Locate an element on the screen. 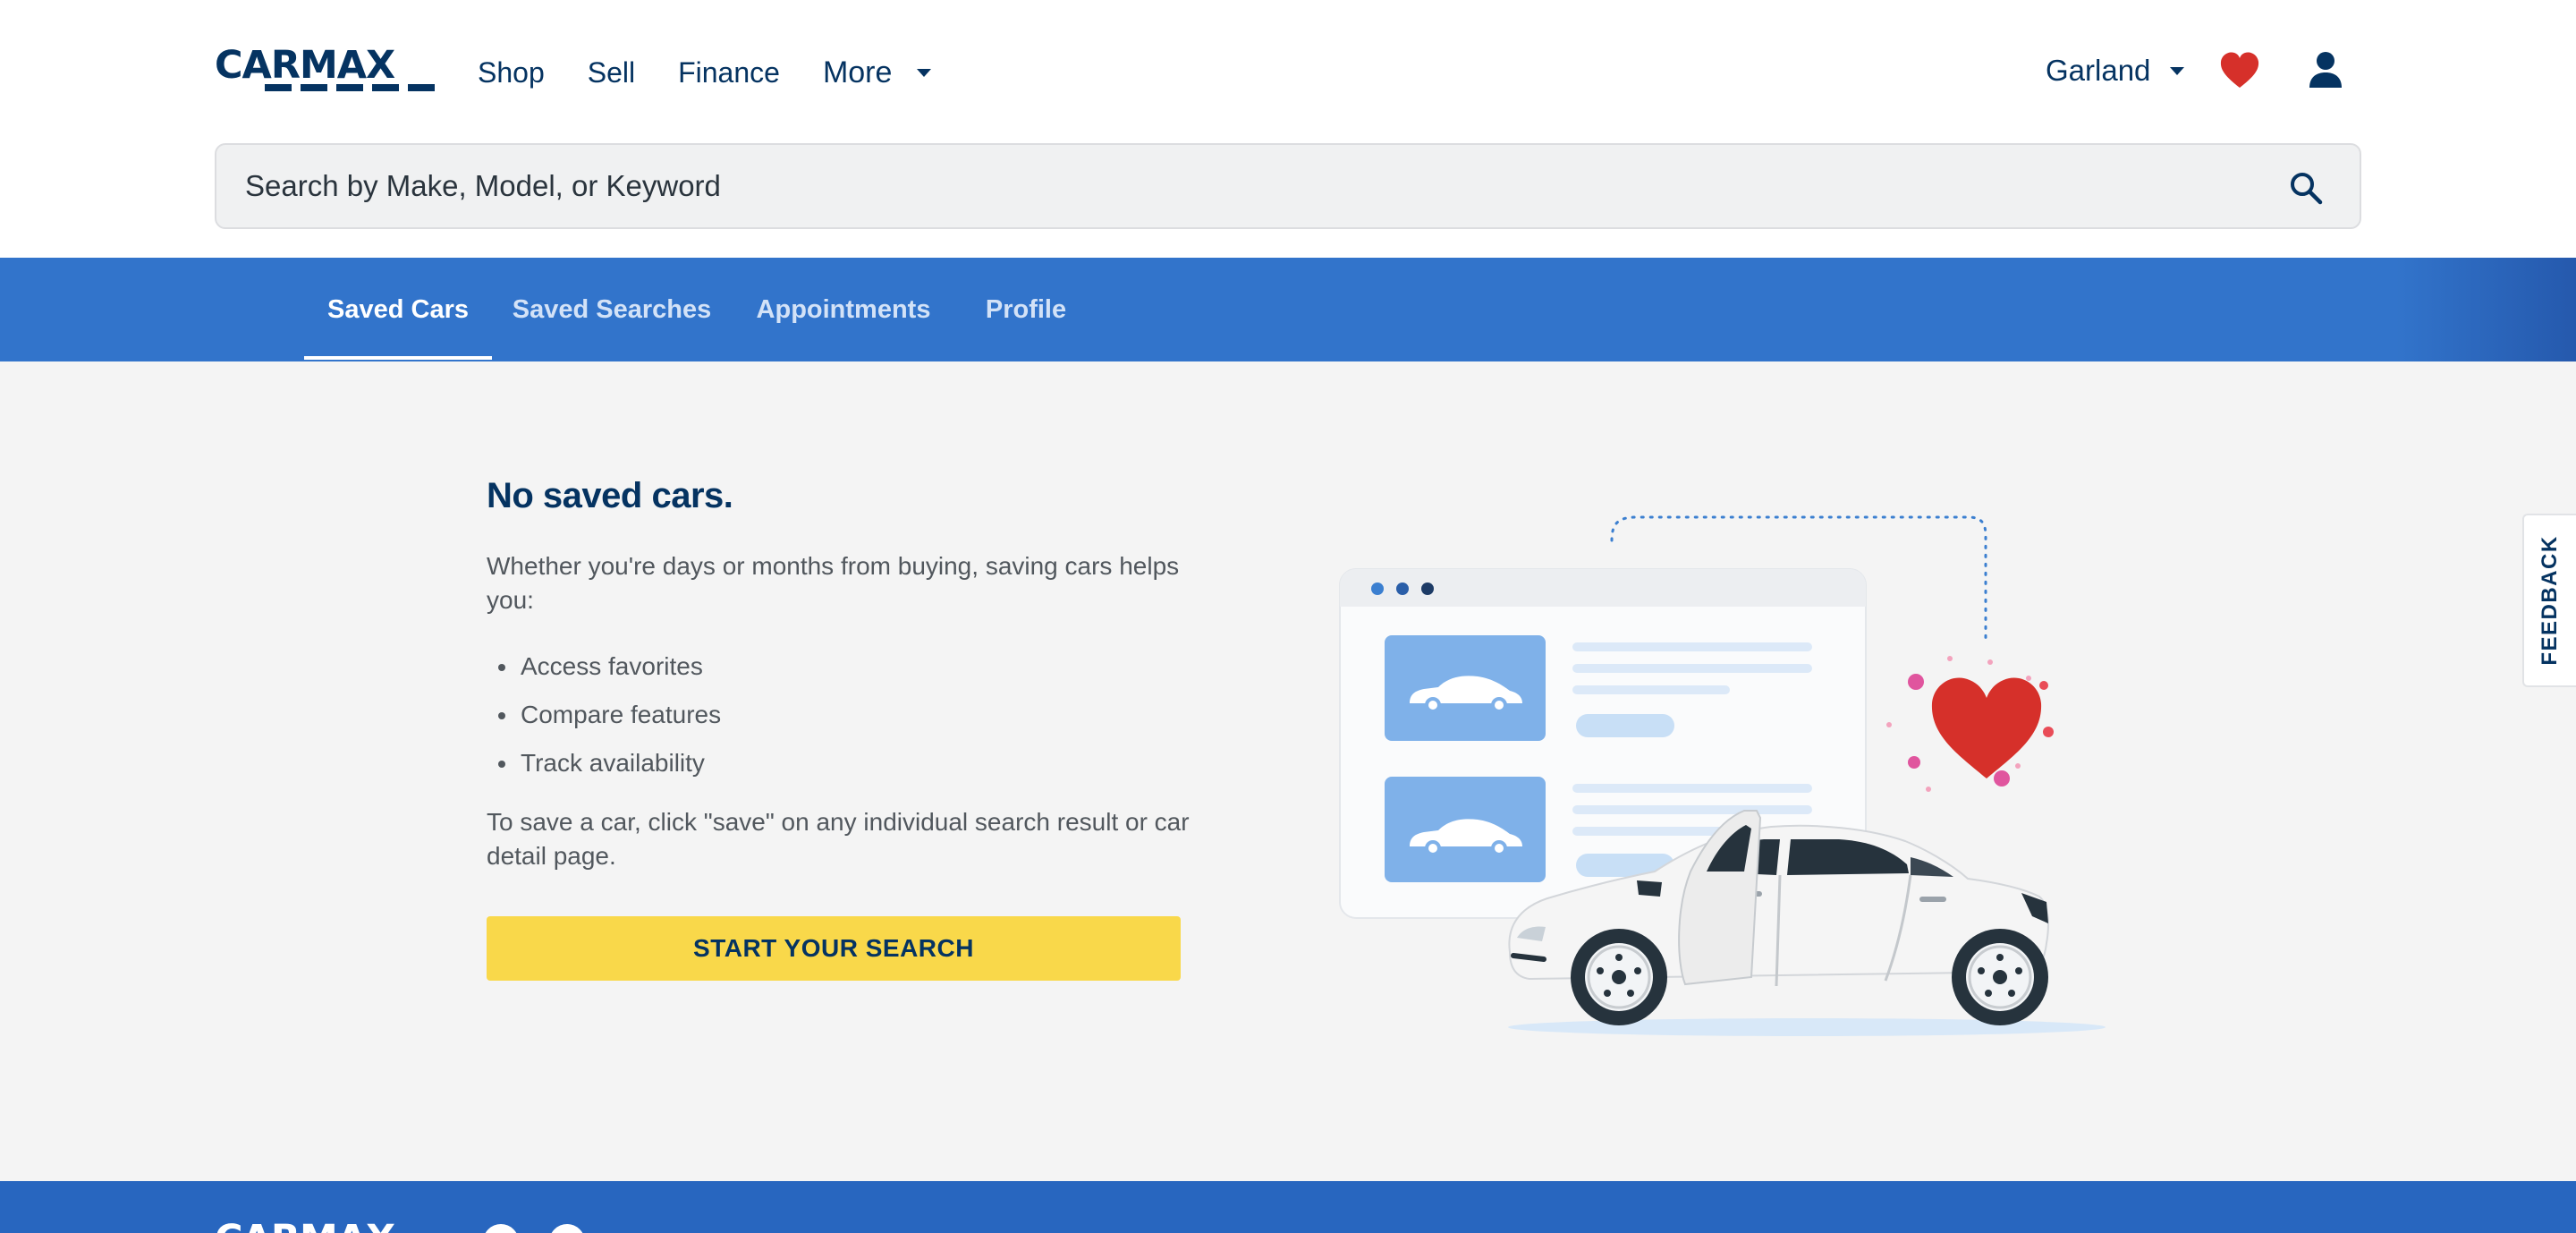 The width and height of the screenshot is (2576, 1233). store-selector: Garland is located at coordinates (2115, 71).